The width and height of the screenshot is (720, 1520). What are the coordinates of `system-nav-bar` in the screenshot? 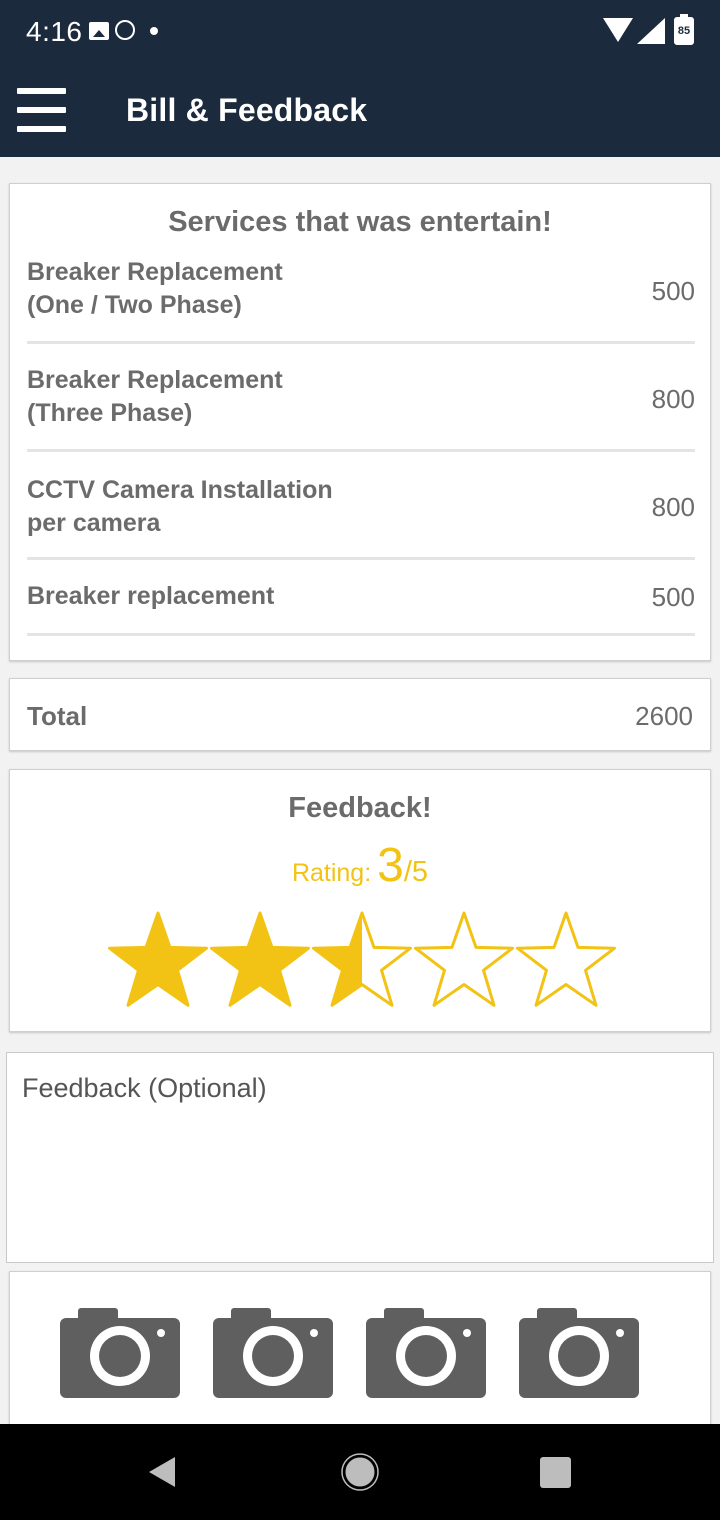 It's located at (360, 1472).